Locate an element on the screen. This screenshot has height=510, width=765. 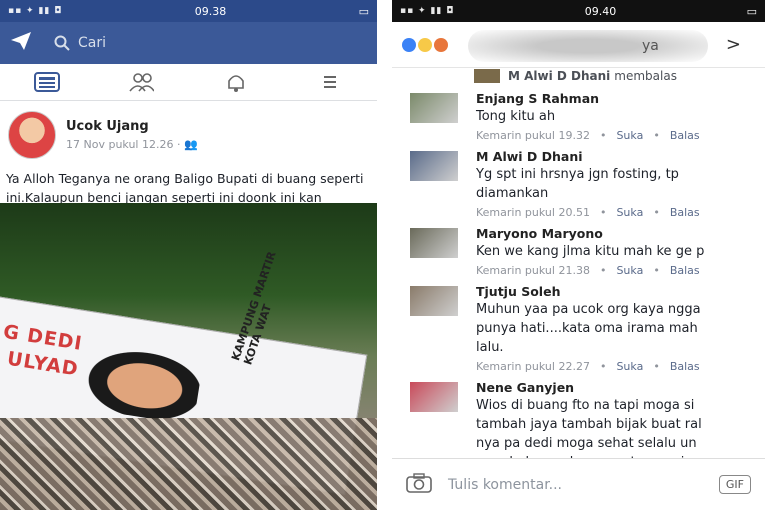
comment-meta: Kemarin pukul 22.27 • Suka • Balas is located at coordinates (588, 366).